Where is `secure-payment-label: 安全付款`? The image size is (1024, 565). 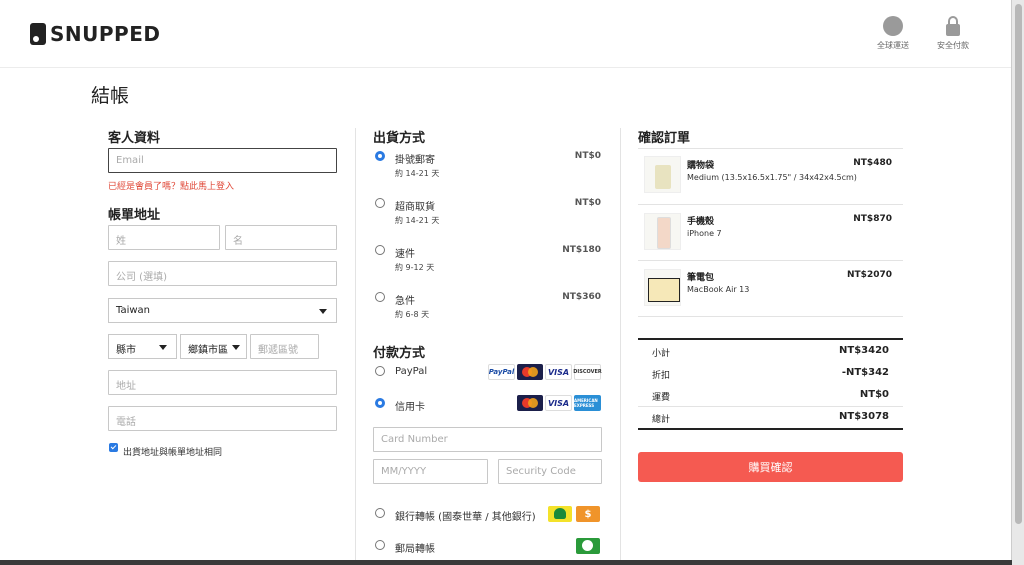
secure-payment-label: 安全付款 is located at coordinates (953, 45).